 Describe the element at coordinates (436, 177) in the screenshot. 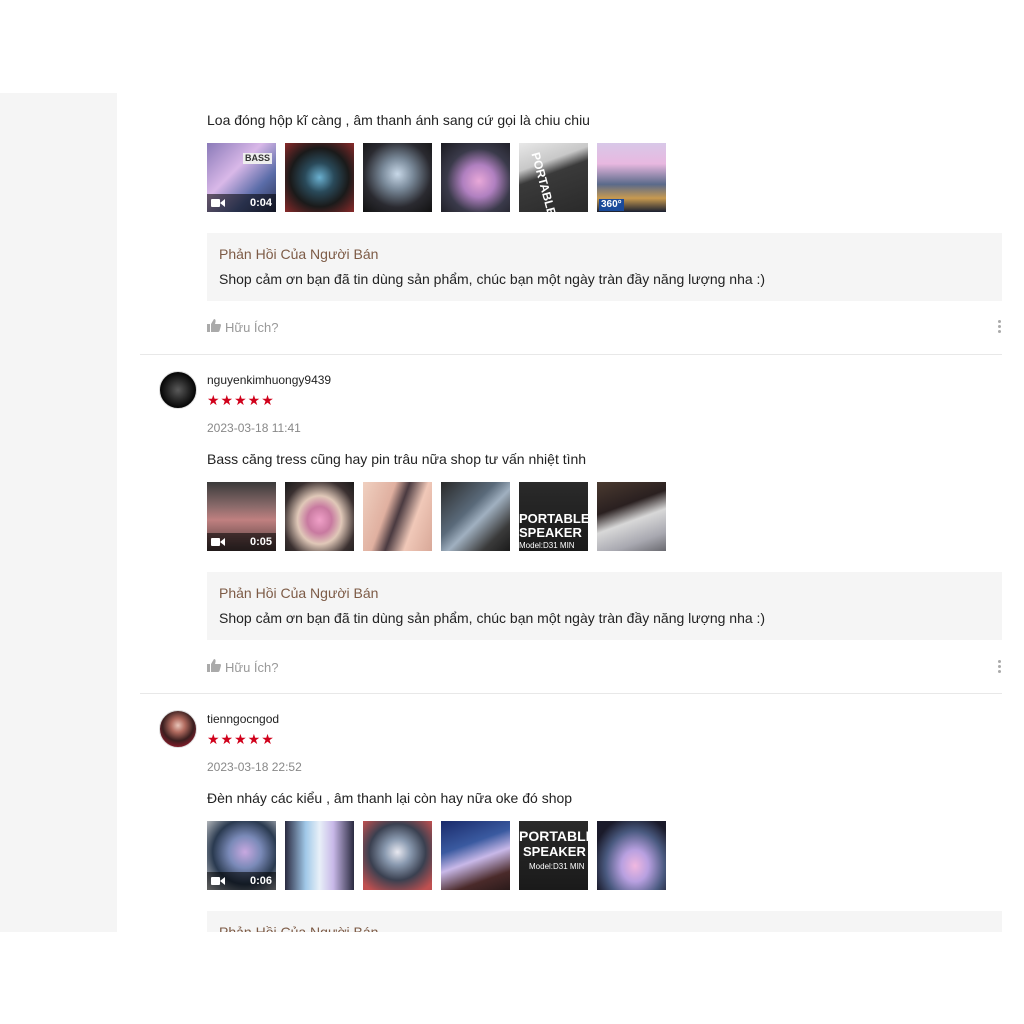

I see `review-media-row: BASS 0:04 PORTABLE SPEAKER 360°` at that location.